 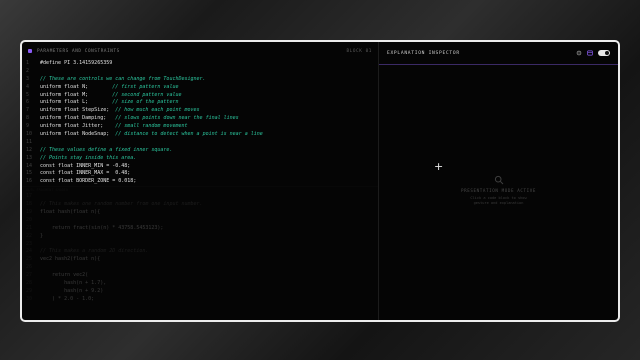 I want to click on line-number: 9, so click(x=28, y=126).